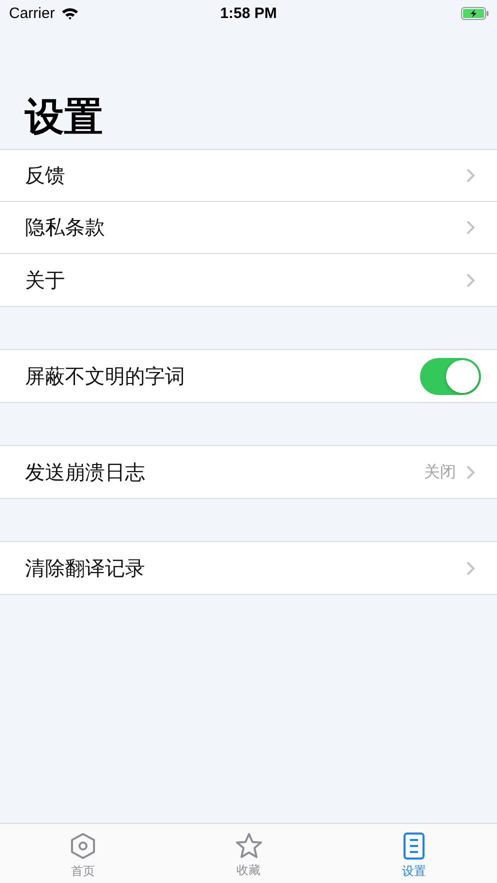 This screenshot has width=497, height=883. I want to click on hexagon-icon, so click(83, 846).